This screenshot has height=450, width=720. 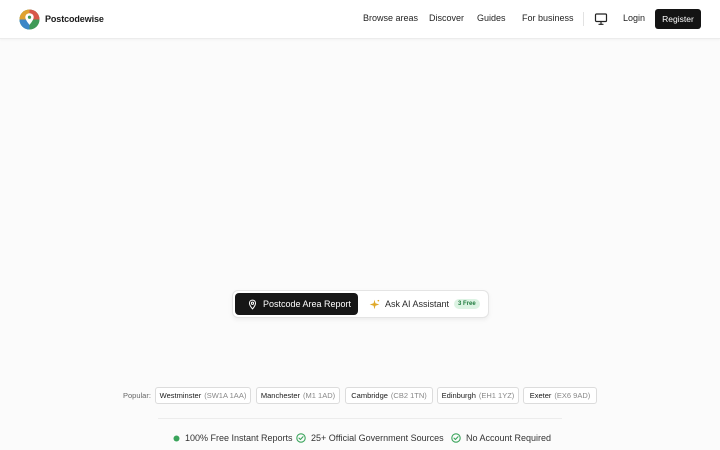 What do you see at coordinates (601, 19) in the screenshot?
I see `monitor-icon` at bounding box center [601, 19].